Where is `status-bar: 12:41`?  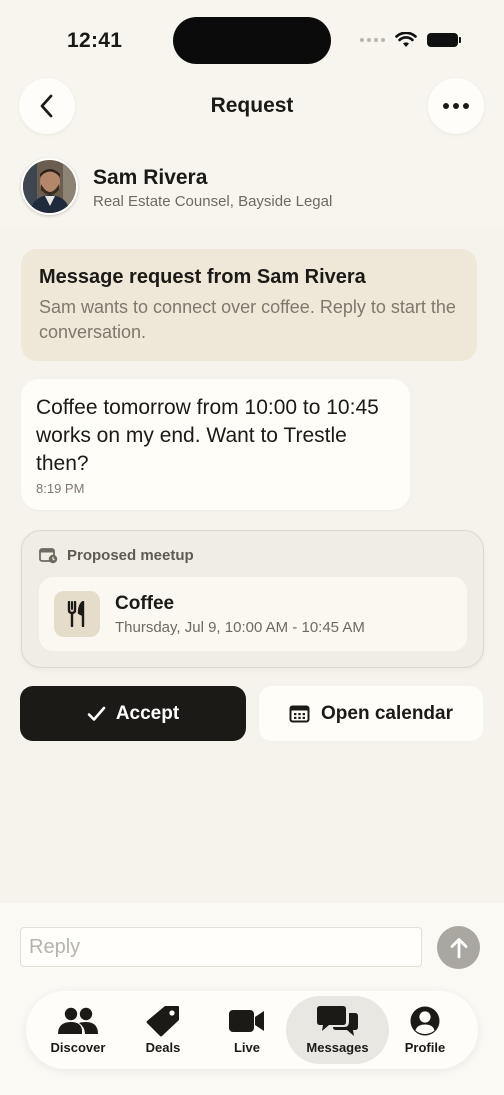 status-bar: 12:41 is located at coordinates (252, 39).